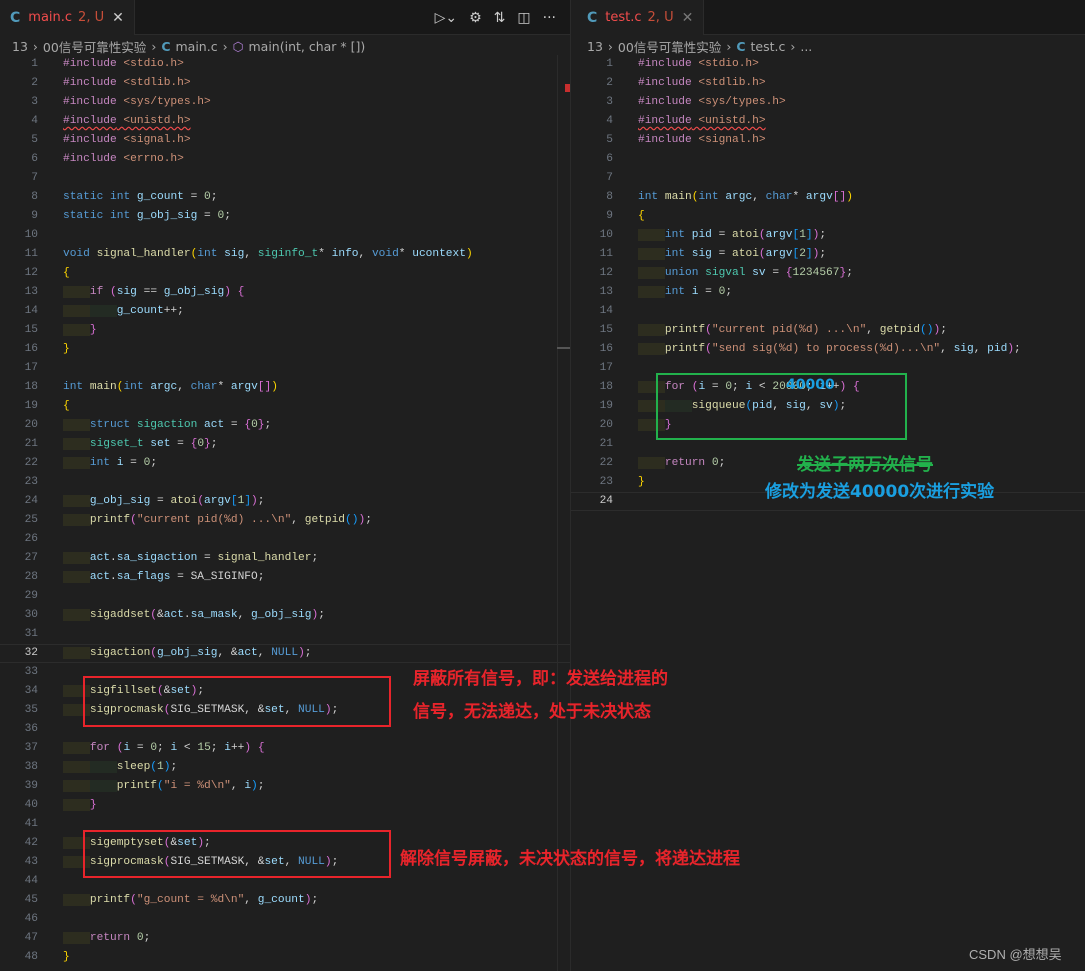 The height and width of the screenshot is (971, 1085). I want to click on gear-icon: ⚙, so click(475, 18).